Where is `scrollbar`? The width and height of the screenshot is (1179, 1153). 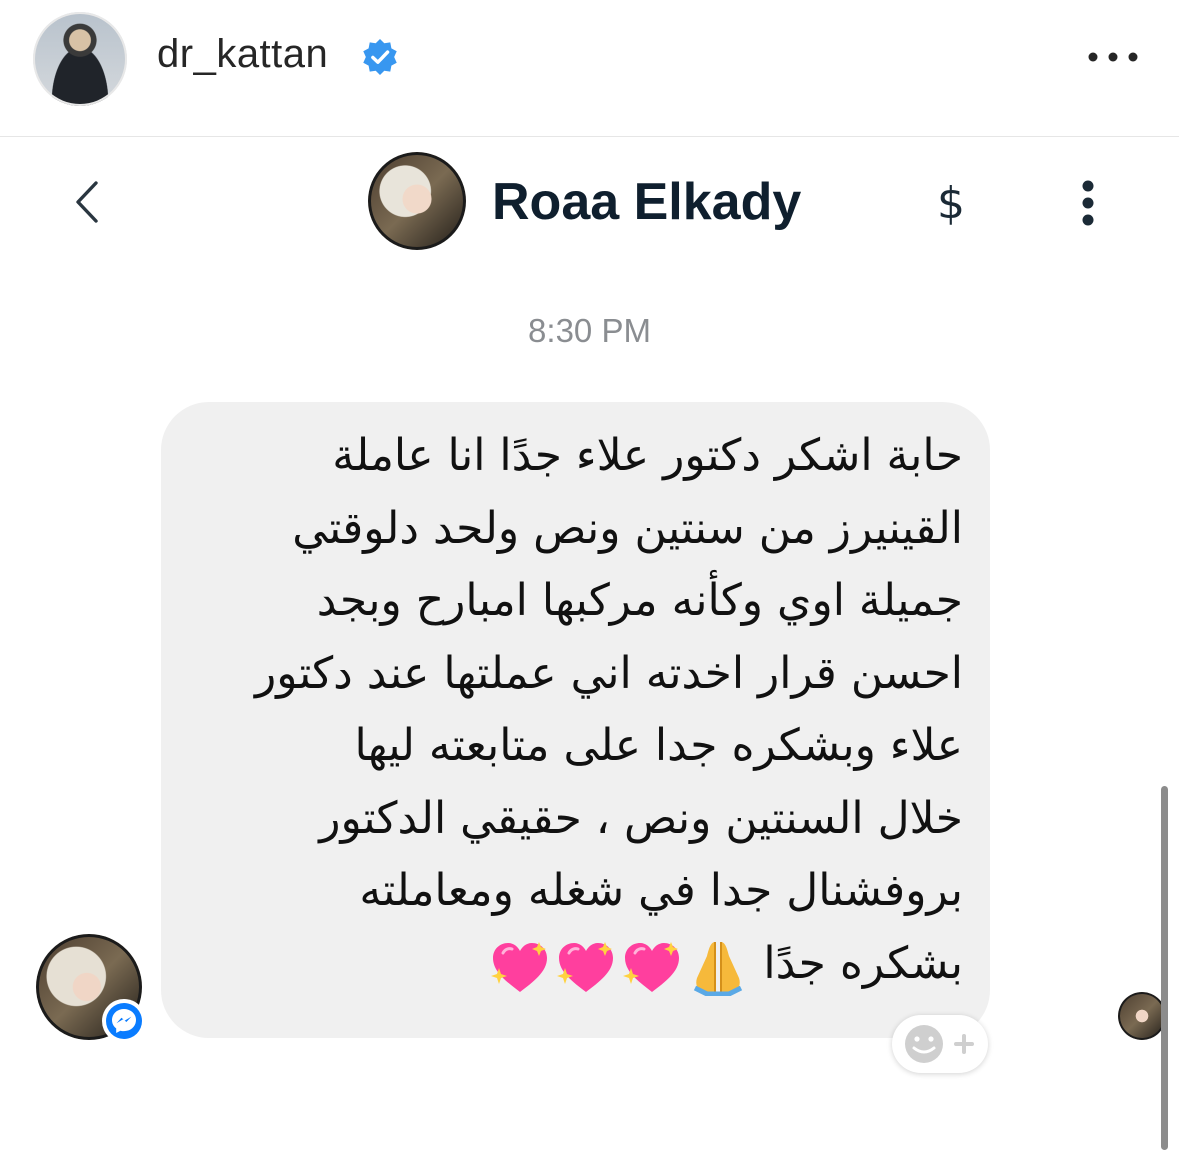
scrollbar is located at coordinates (1164, 968).